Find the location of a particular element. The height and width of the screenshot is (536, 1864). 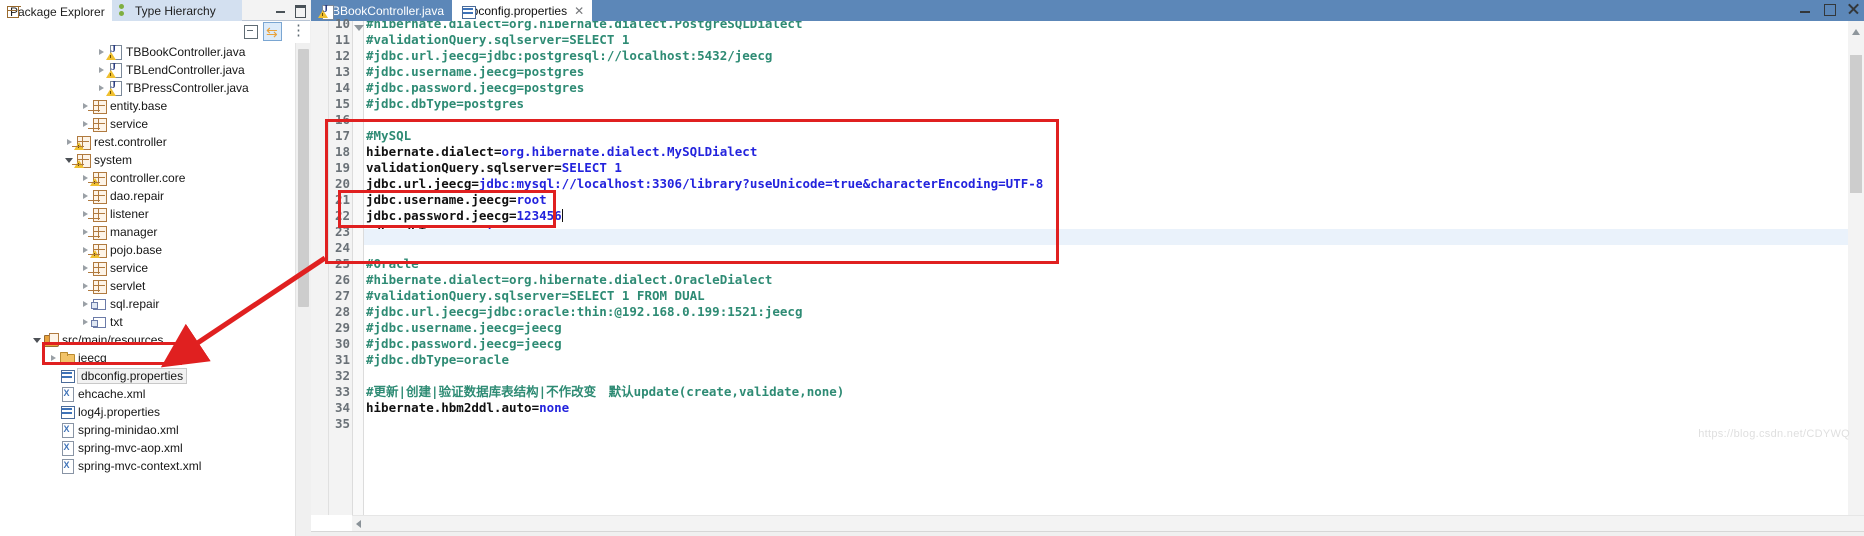

tree-item-entity-base: entity.base is located at coordinates (146, 106).